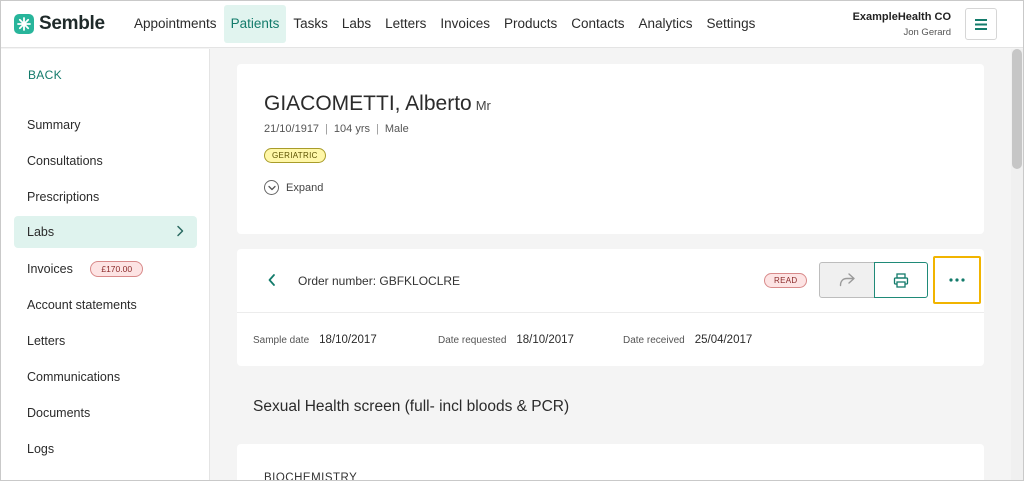 This screenshot has height=481, width=1024. I want to click on nav-products: Products, so click(530, 24).